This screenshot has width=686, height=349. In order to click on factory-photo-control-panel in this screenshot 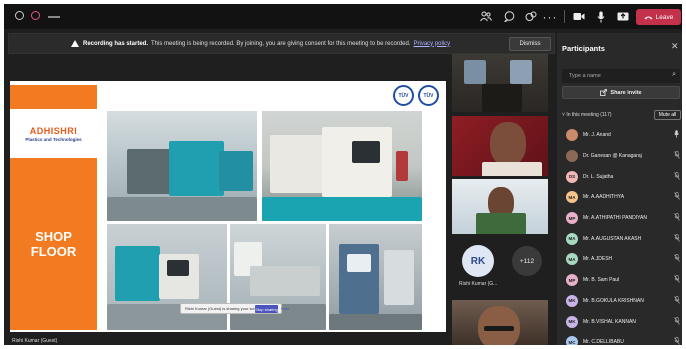, I will do `click(375, 277)`.